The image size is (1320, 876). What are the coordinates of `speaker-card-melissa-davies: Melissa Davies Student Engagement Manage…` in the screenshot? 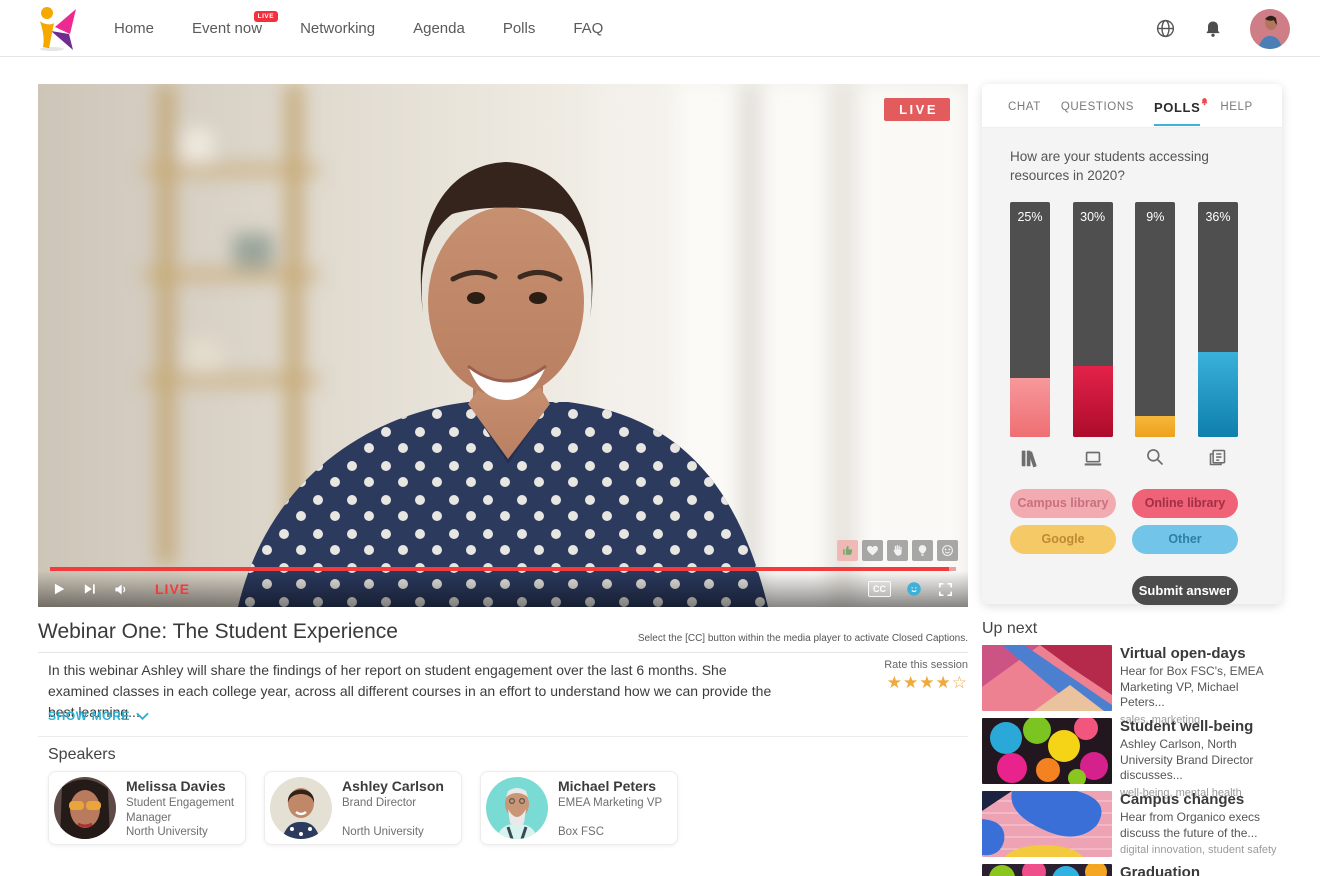 It's located at (147, 808).